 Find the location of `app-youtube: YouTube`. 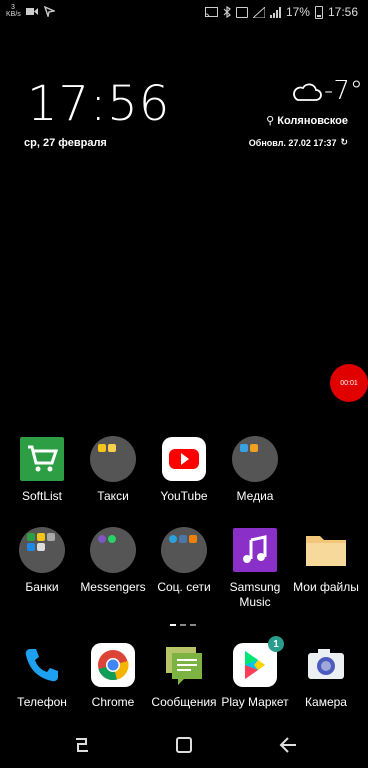

app-youtube: YouTube is located at coordinates (184, 470).